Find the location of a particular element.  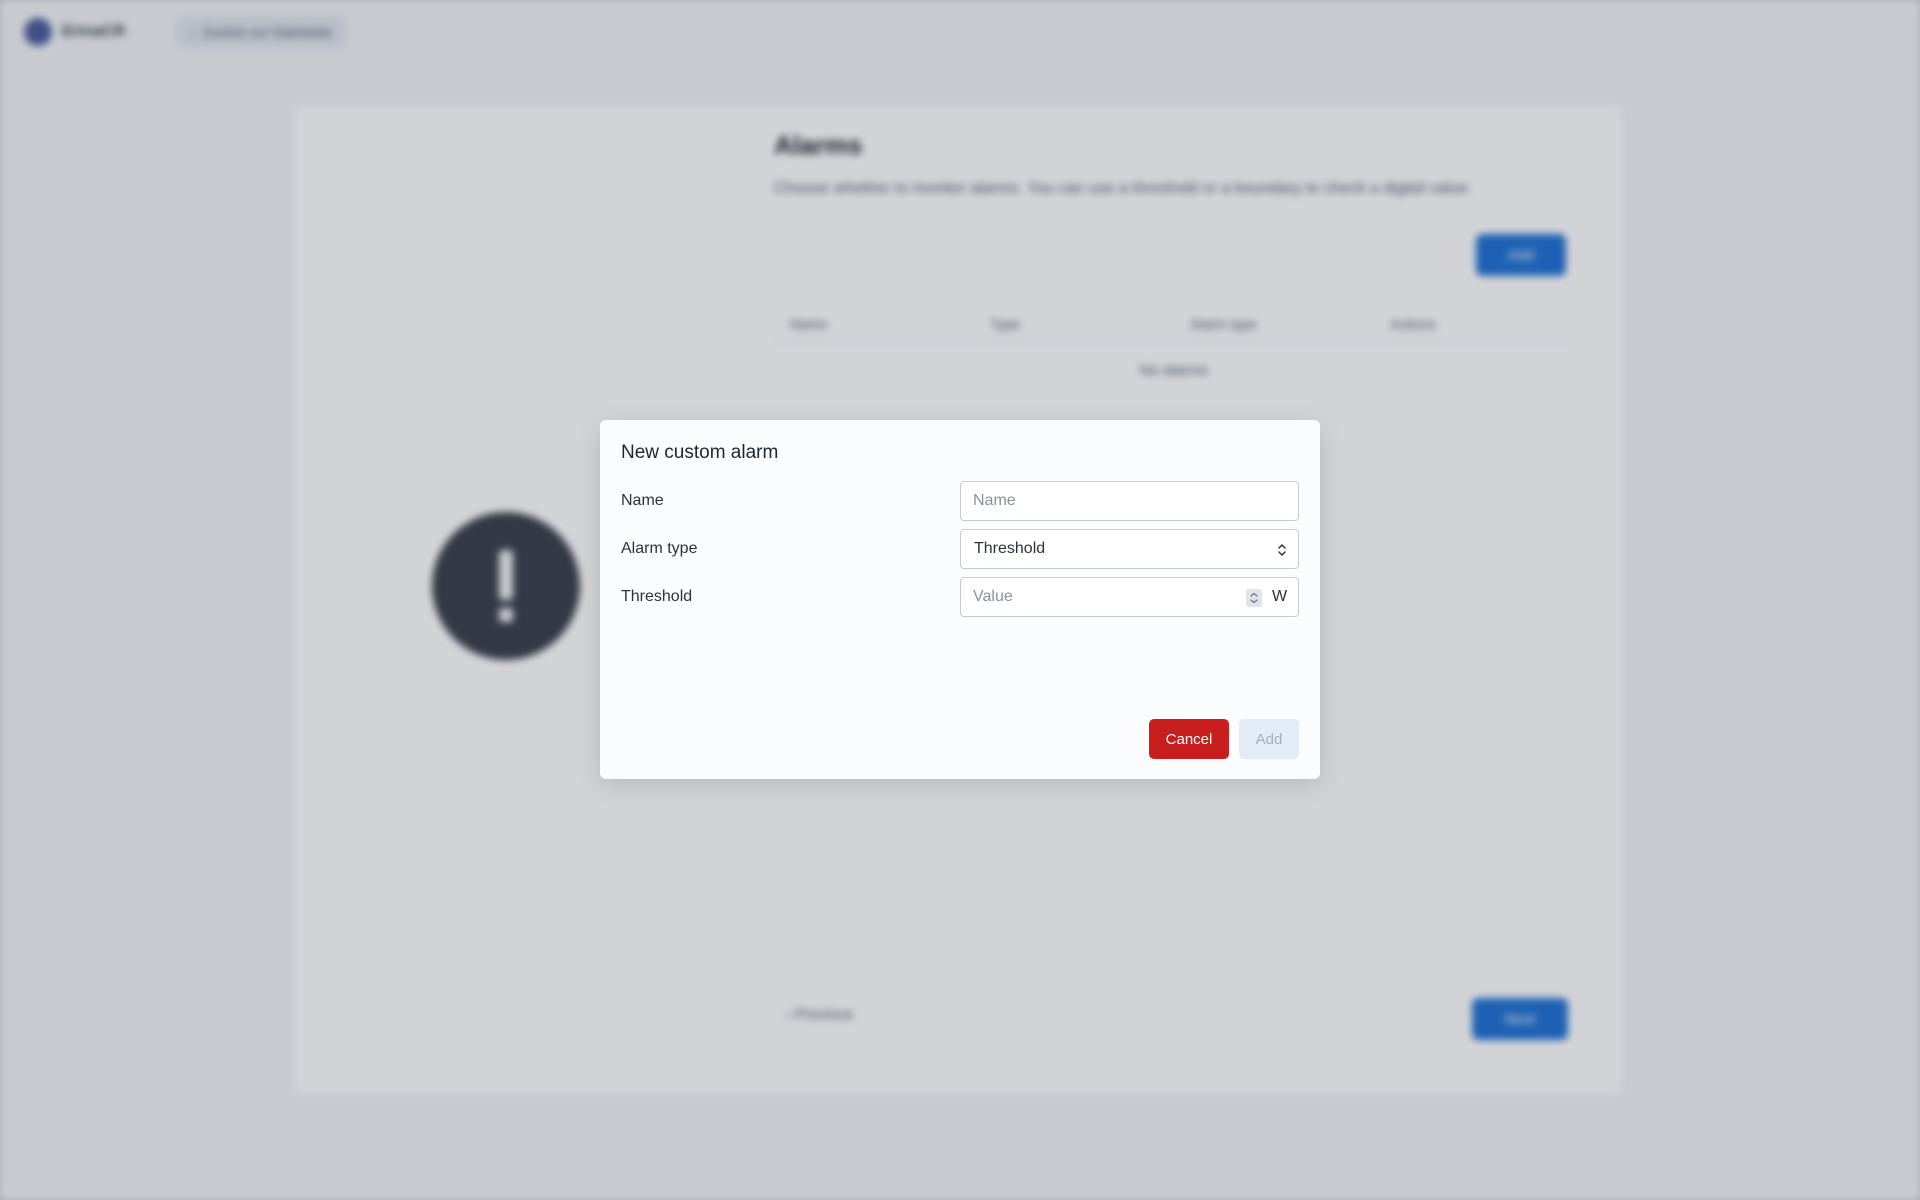

threshold-label: Threshold is located at coordinates (657, 596).